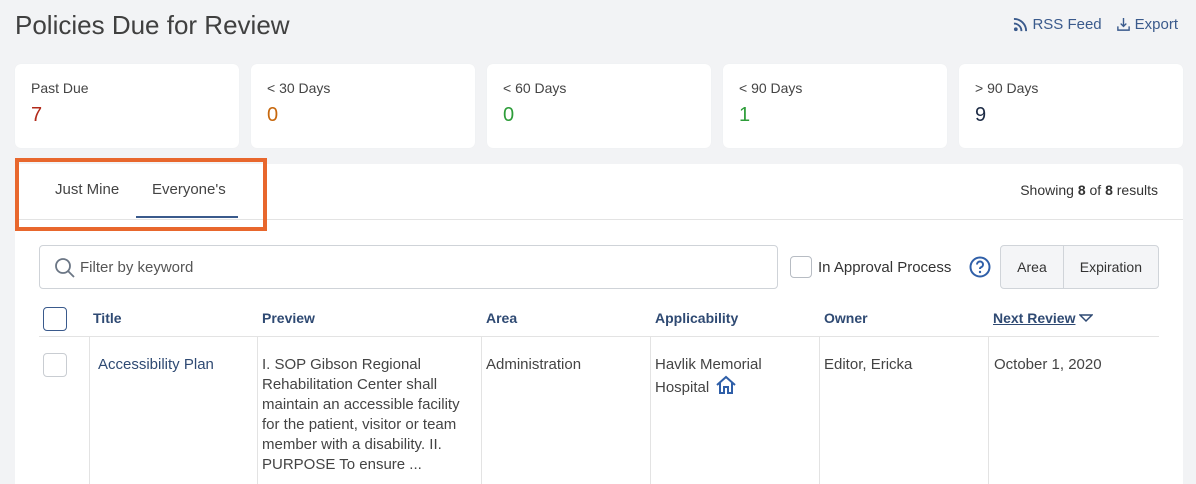 This screenshot has width=1196, height=484. I want to click on card-over-90-days: > 90 Days 9, so click(1071, 106).